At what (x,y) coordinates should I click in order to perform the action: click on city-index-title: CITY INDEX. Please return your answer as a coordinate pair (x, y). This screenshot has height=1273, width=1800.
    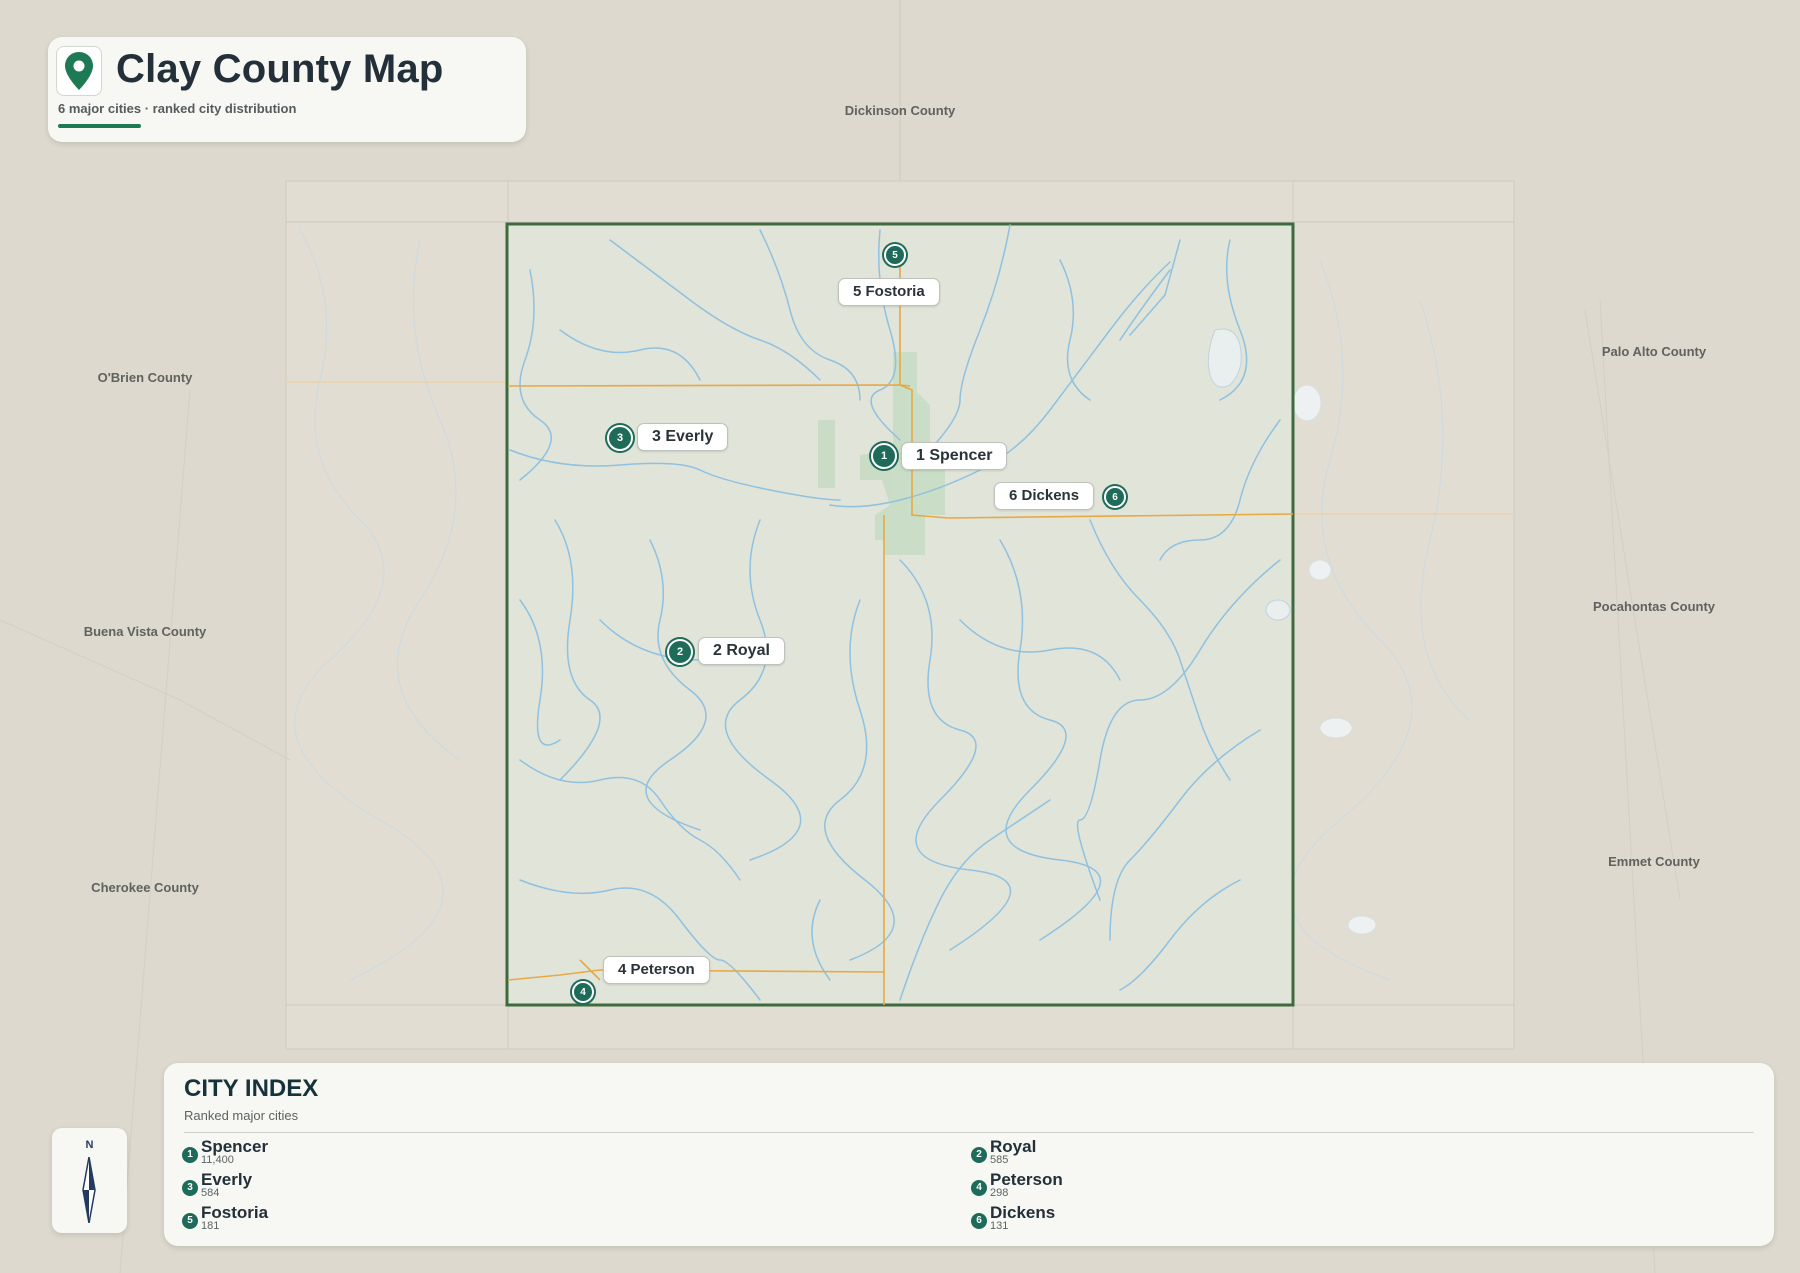
    Looking at the image, I should click on (251, 1088).